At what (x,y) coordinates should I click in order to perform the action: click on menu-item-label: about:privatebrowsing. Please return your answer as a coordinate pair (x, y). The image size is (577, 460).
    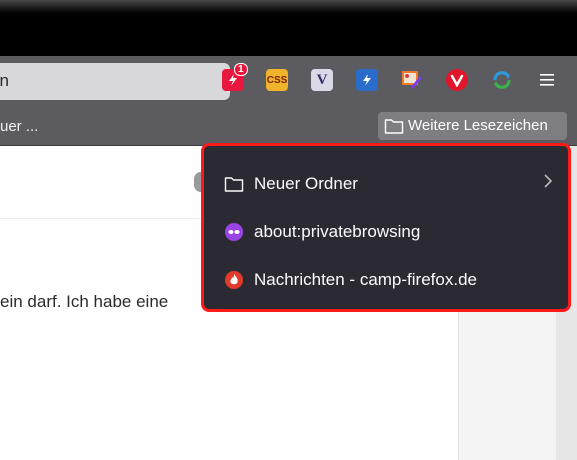
    Looking at the image, I should click on (337, 231).